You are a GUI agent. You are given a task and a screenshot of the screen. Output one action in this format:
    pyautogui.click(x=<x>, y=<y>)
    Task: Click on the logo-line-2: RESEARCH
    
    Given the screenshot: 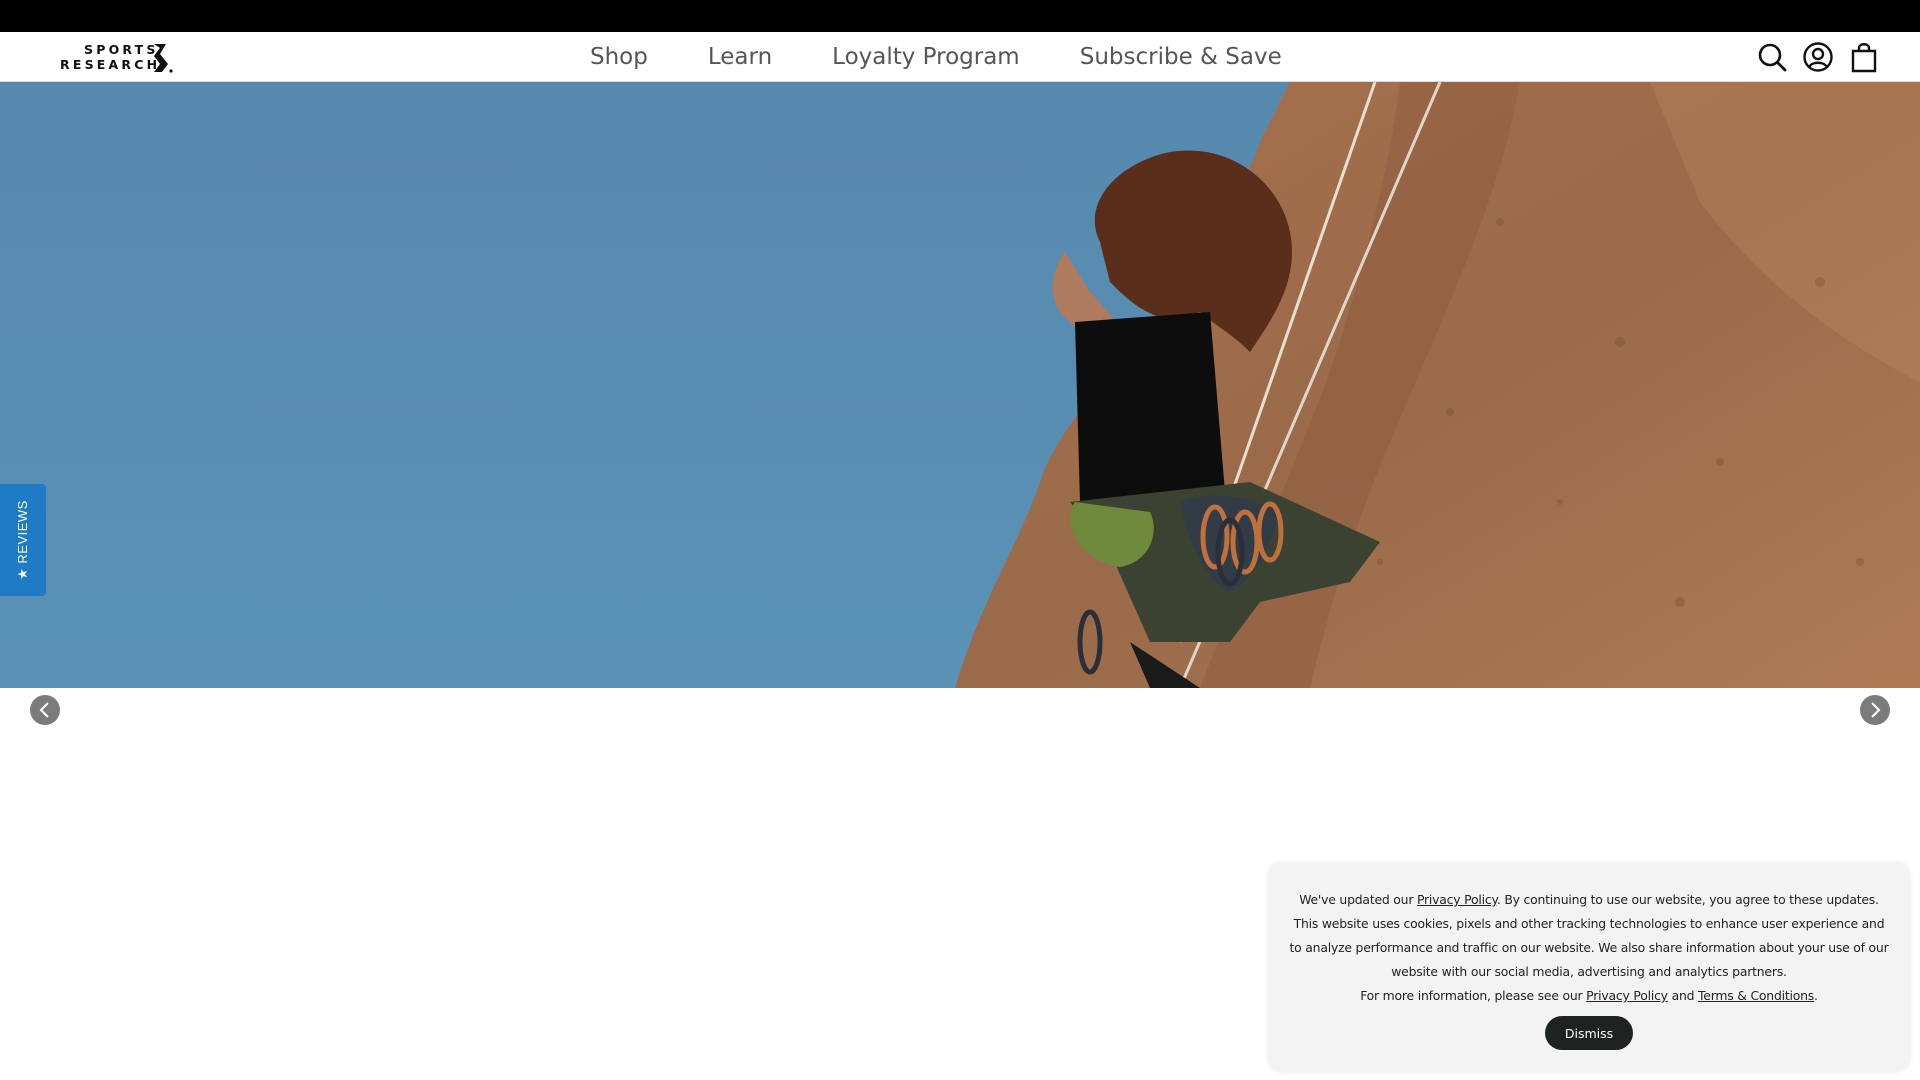 What is the action you would take?
    pyautogui.click(x=110, y=64)
    